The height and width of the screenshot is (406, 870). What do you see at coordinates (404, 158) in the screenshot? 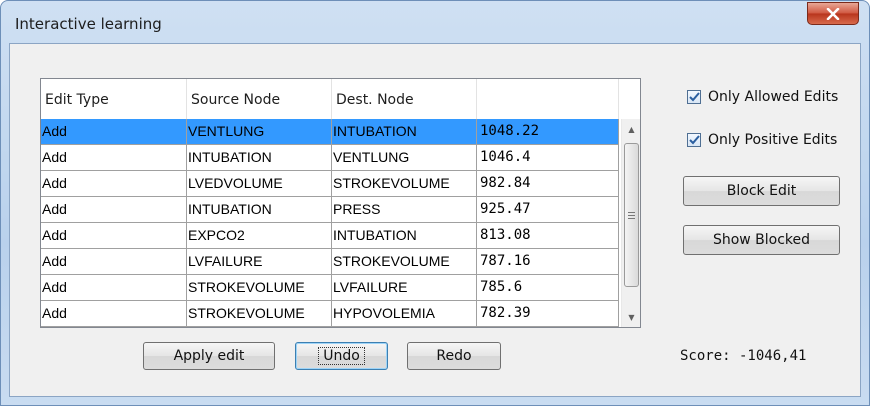
I see `cell-dest-node: VENTLUNG` at bounding box center [404, 158].